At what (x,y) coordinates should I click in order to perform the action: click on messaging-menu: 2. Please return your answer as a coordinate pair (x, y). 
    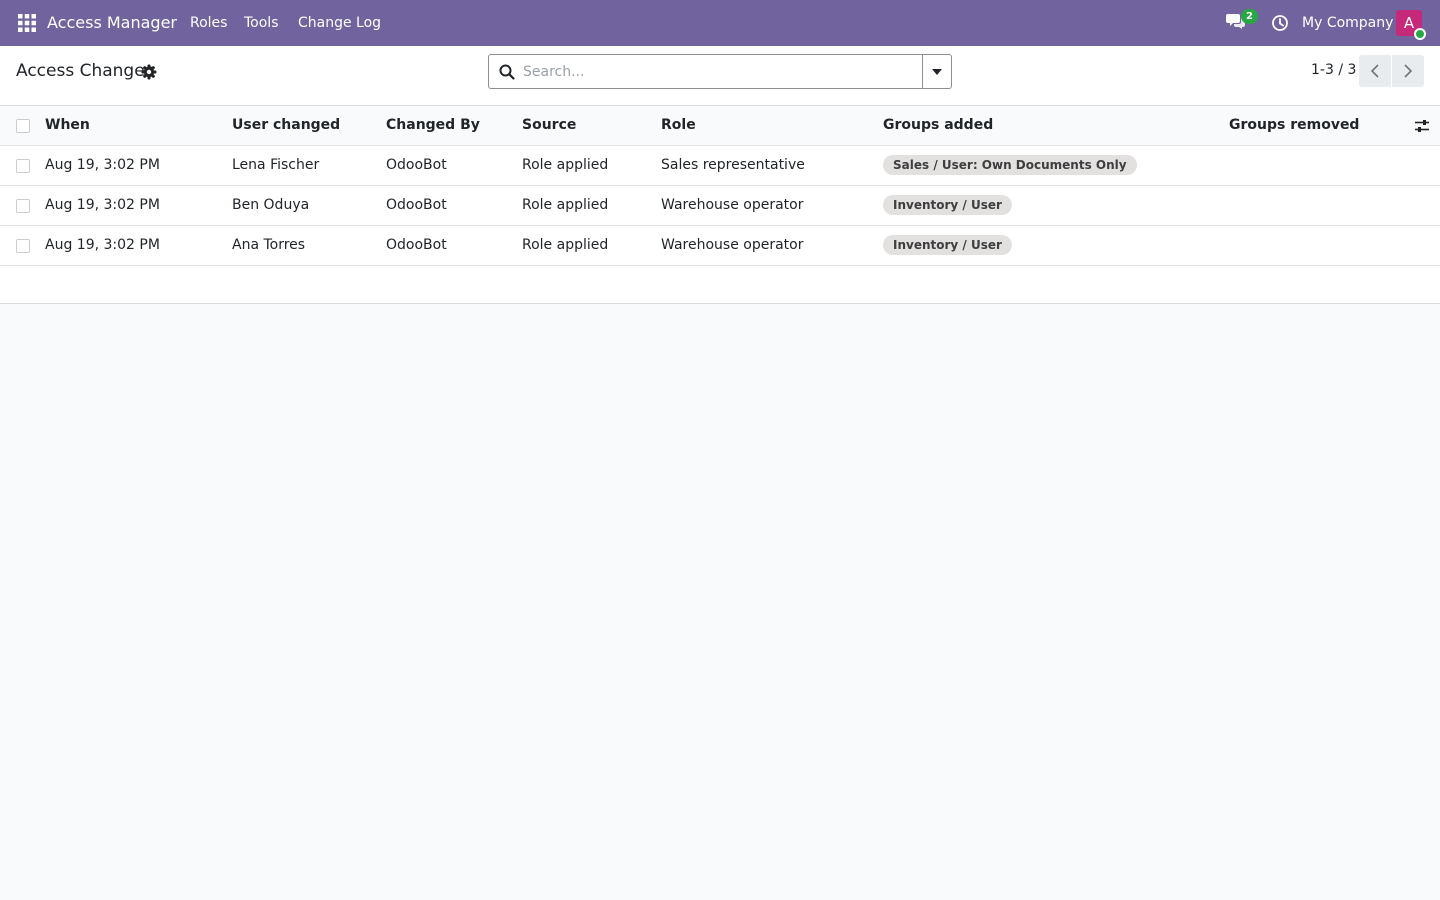
    Looking at the image, I should click on (1242, 22).